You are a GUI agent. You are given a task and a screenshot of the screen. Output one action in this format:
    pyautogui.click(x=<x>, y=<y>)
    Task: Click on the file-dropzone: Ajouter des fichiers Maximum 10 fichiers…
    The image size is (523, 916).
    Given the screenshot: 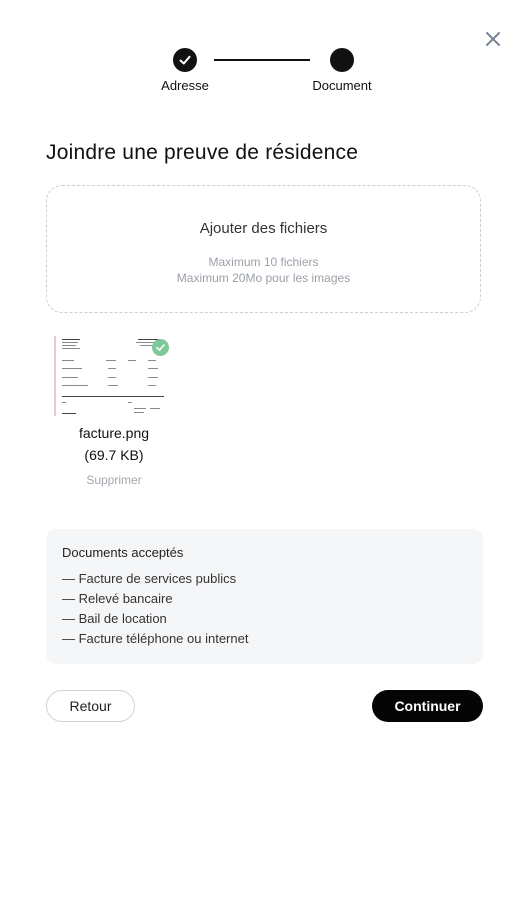 What is the action you would take?
    pyautogui.click(x=263, y=249)
    